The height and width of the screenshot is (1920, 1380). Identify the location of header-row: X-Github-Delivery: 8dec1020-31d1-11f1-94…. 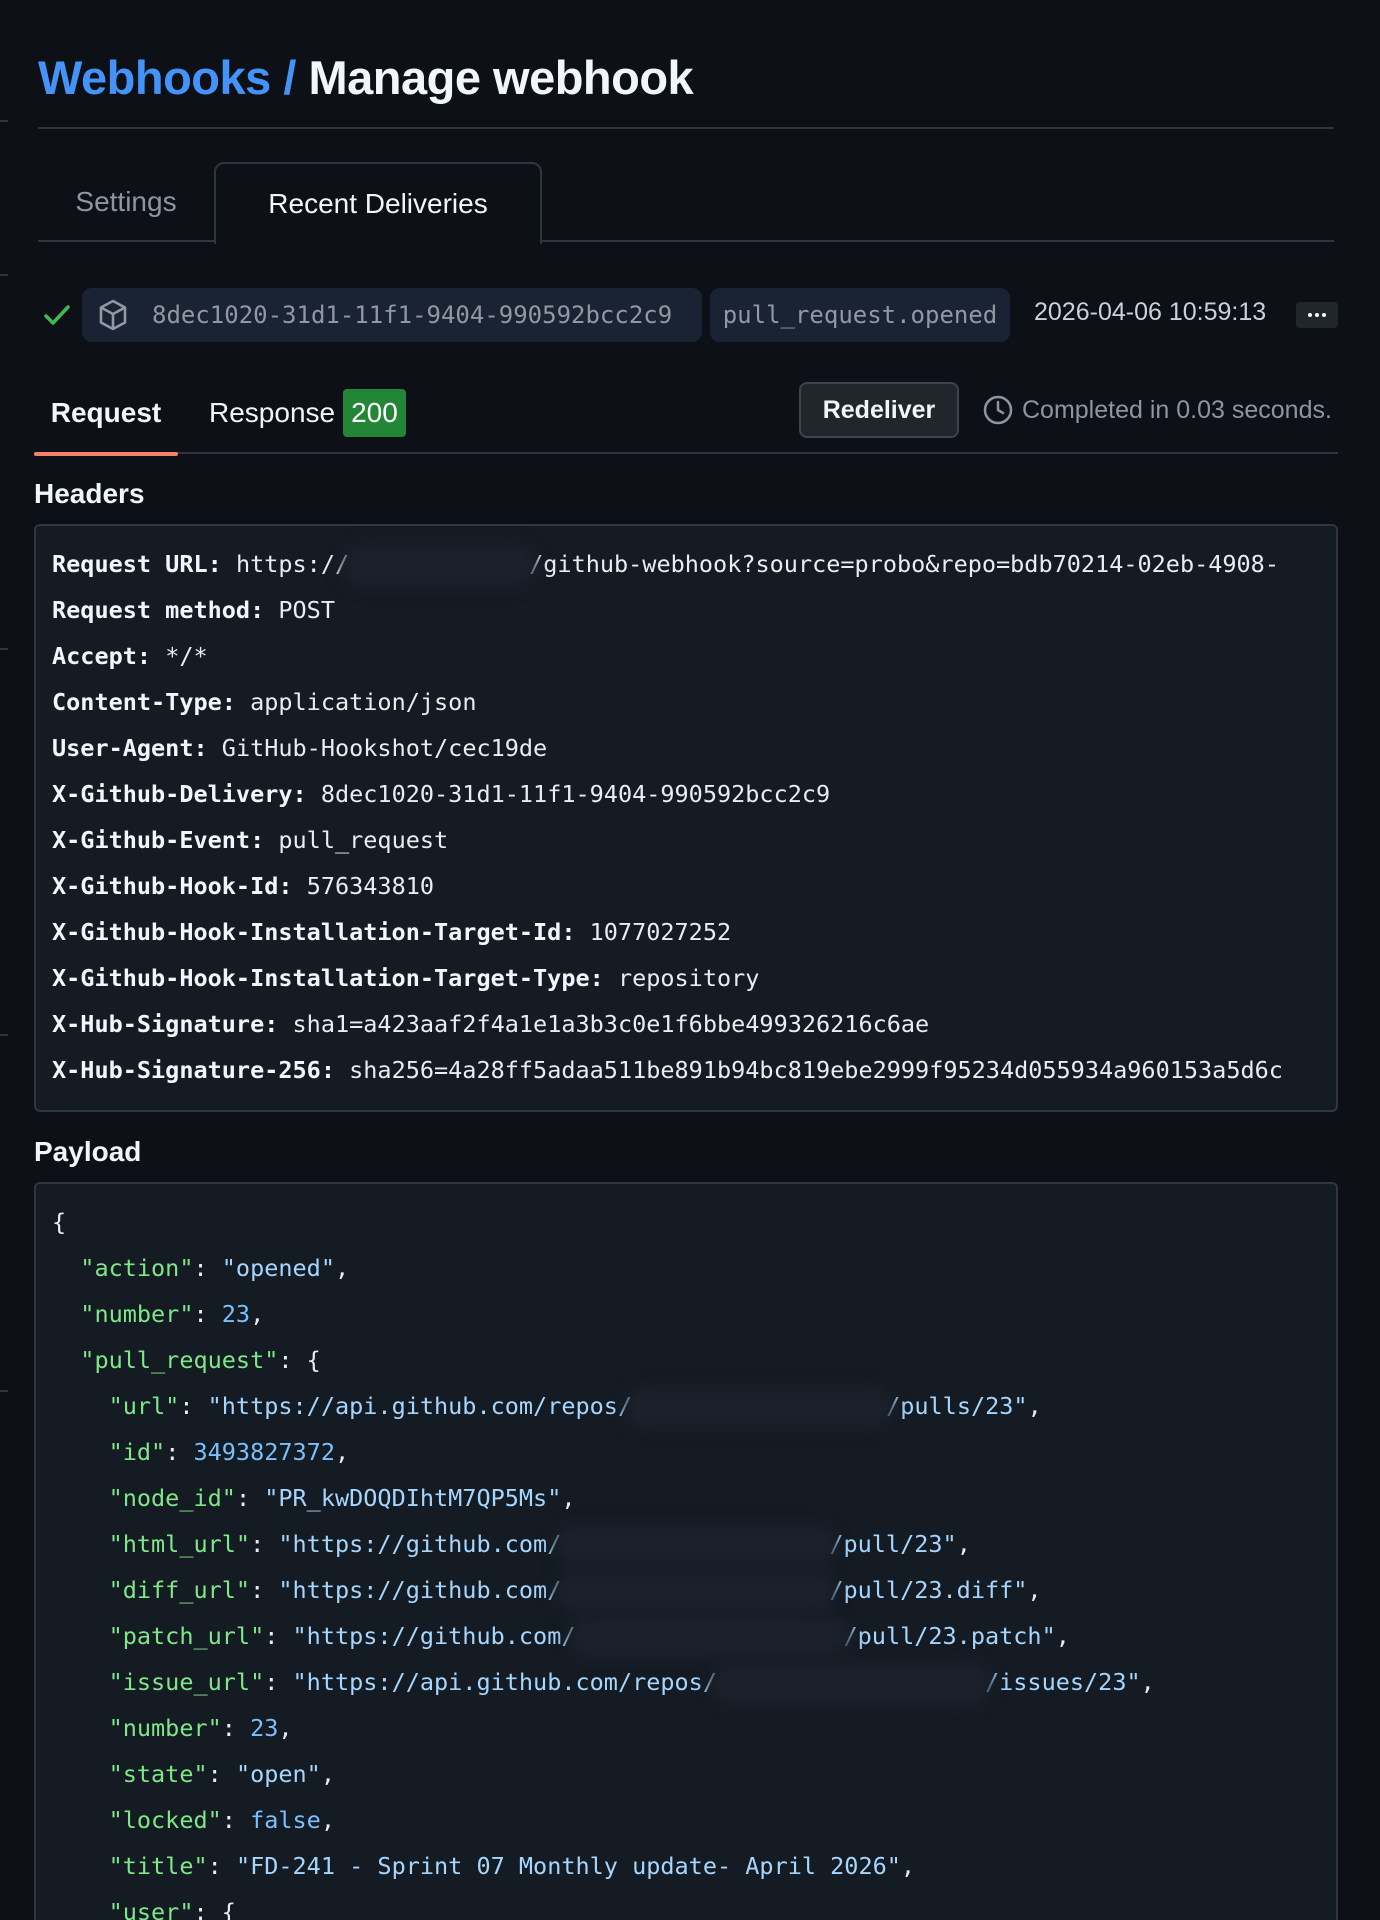
(694, 794).